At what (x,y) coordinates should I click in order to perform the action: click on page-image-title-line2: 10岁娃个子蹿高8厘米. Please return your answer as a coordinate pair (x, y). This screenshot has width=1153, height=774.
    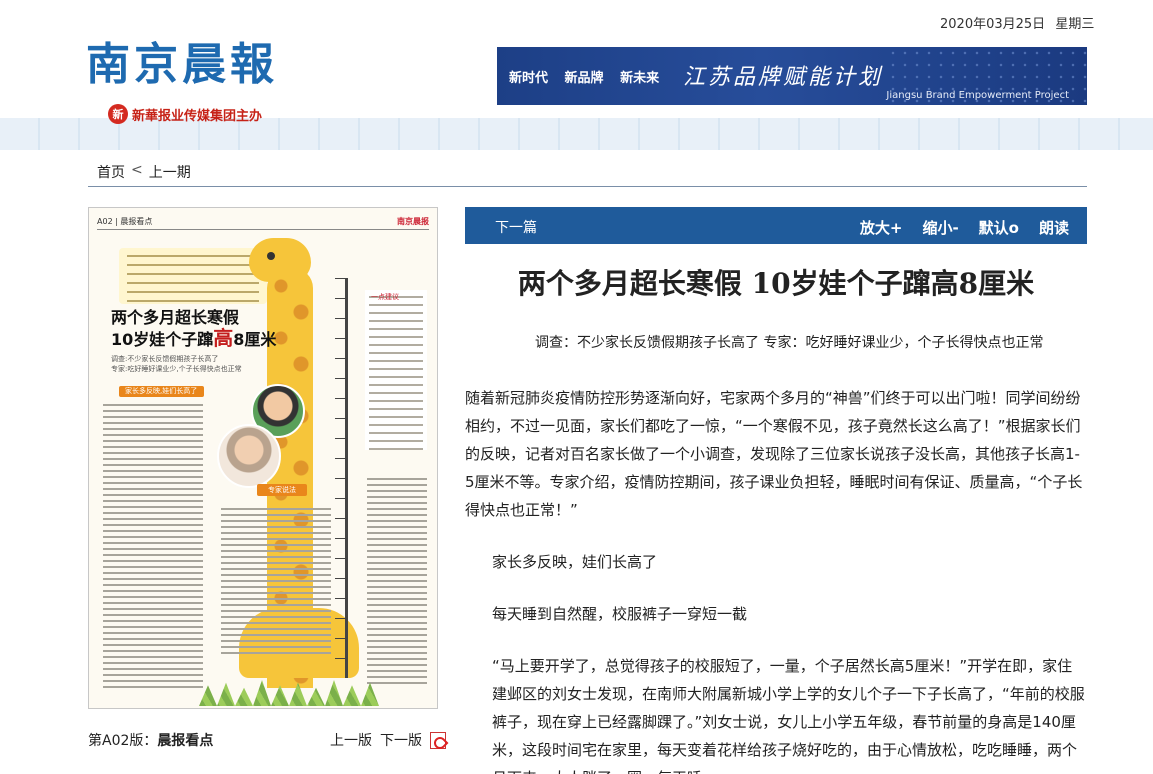
    Looking at the image, I should click on (194, 338).